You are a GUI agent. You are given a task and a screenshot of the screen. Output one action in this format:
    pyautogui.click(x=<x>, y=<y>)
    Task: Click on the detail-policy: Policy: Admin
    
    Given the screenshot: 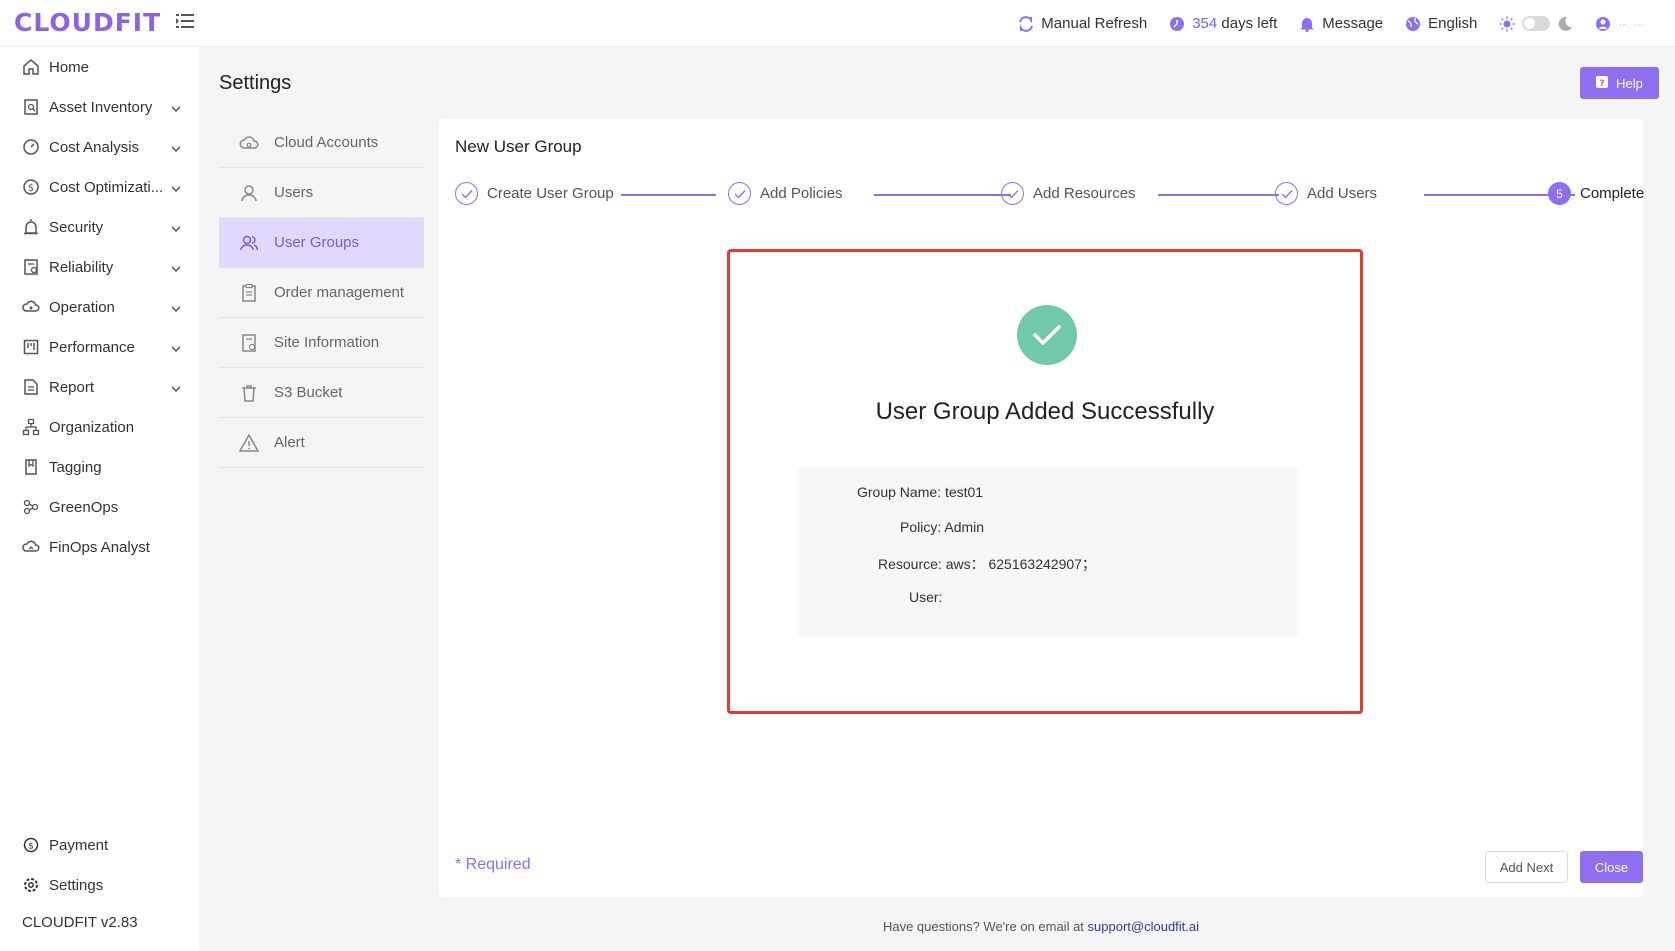 What is the action you would take?
    pyautogui.click(x=942, y=527)
    